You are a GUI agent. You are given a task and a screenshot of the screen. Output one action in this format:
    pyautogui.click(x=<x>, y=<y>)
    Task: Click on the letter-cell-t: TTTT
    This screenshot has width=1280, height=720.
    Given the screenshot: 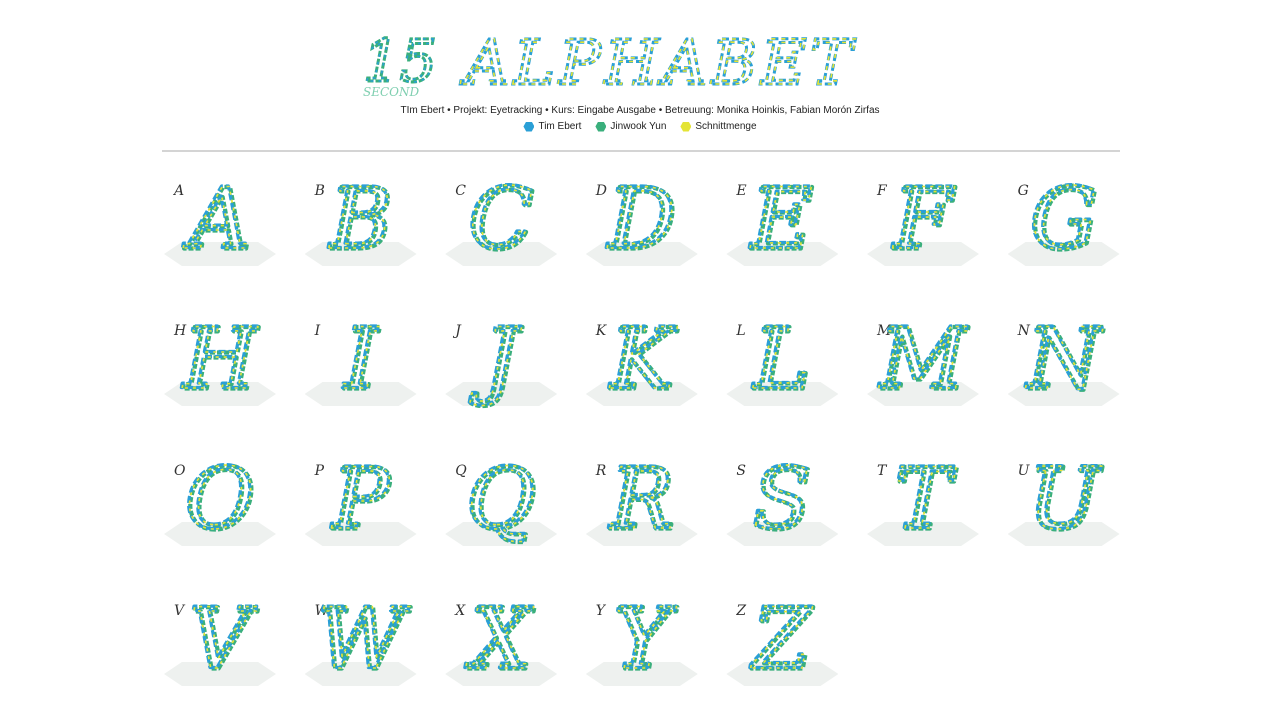 What is the action you would take?
    pyautogui.click(x=923, y=504)
    